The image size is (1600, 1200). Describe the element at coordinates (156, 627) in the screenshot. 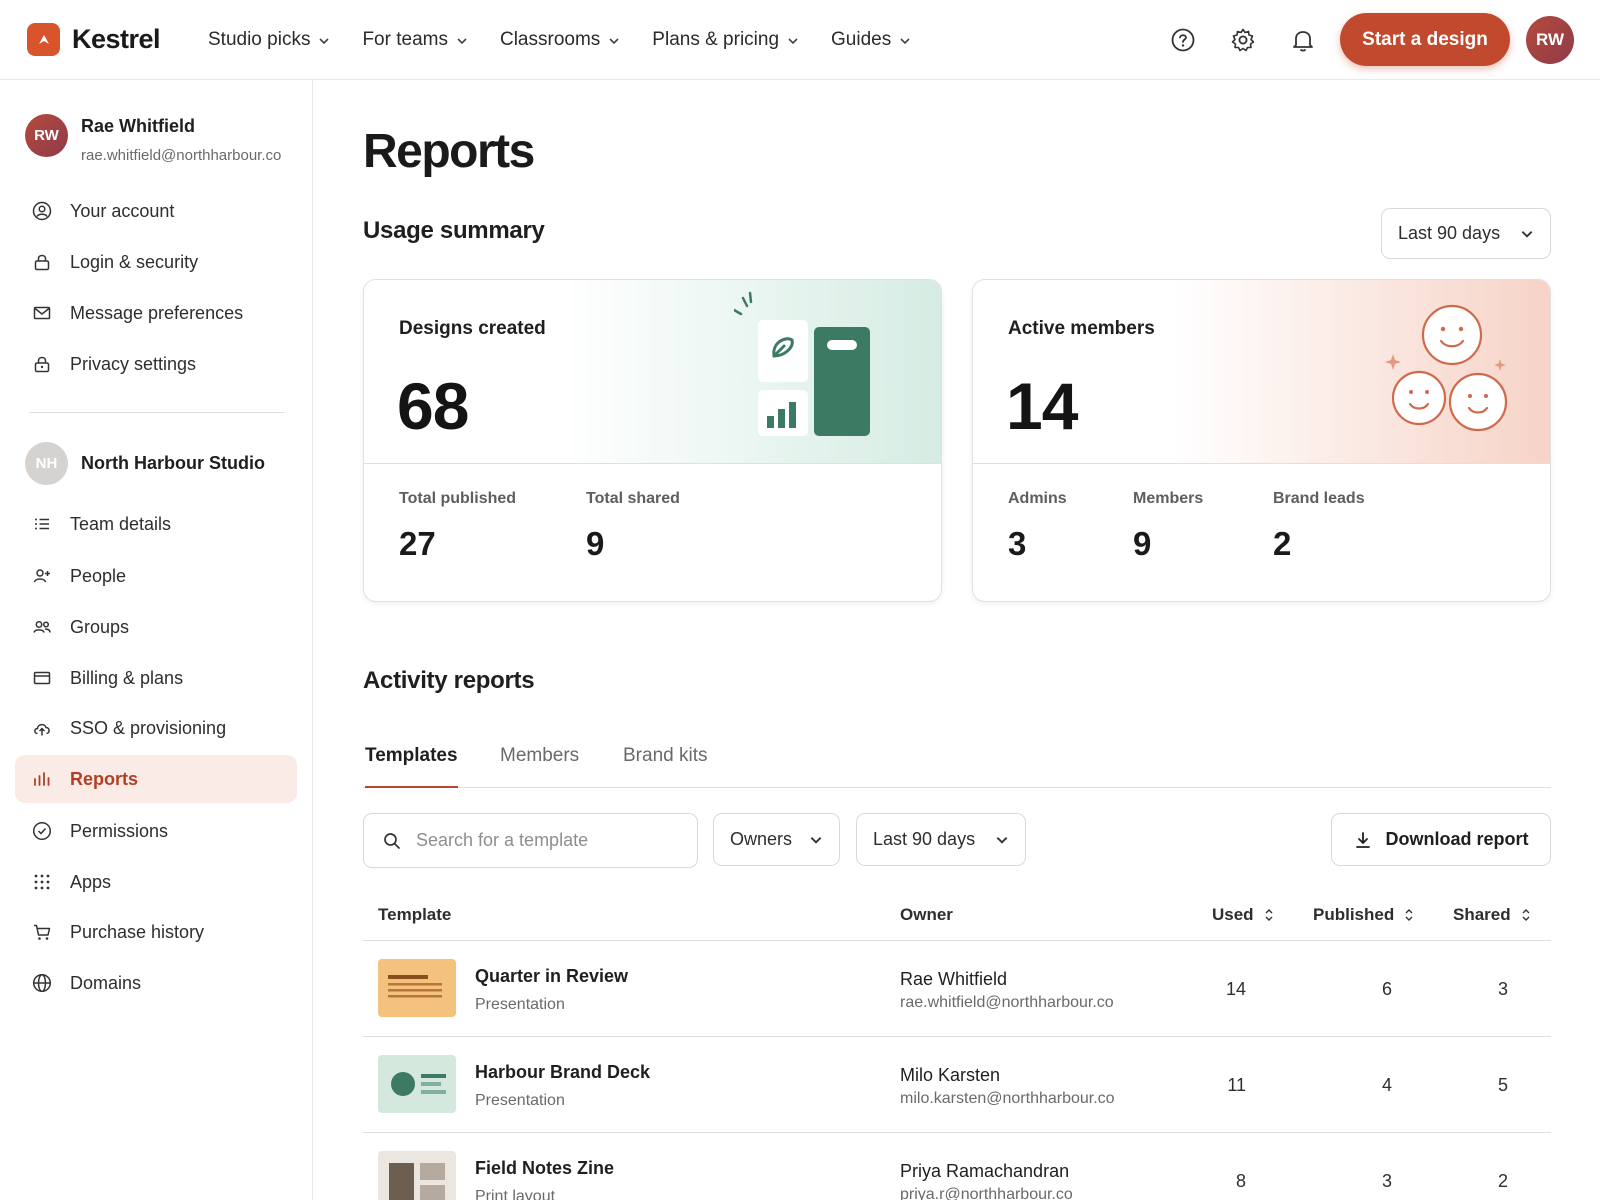

I see `sidebar-item-groups: Groups` at that location.